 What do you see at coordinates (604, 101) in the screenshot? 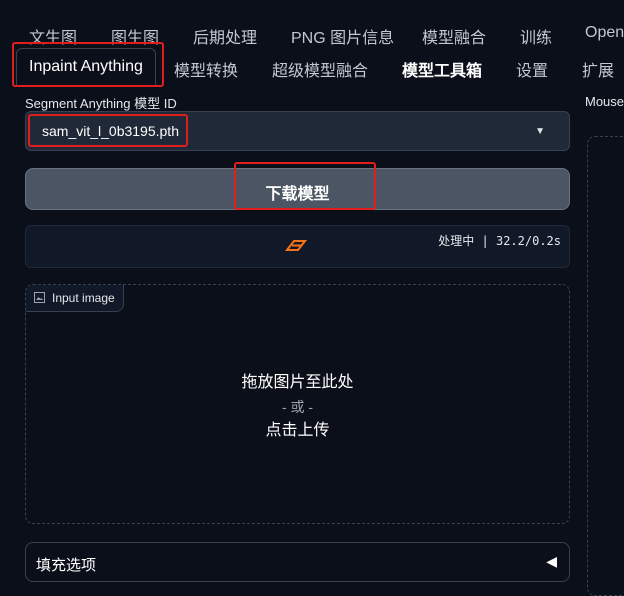
I see `mouse-panel-label: Mouse` at bounding box center [604, 101].